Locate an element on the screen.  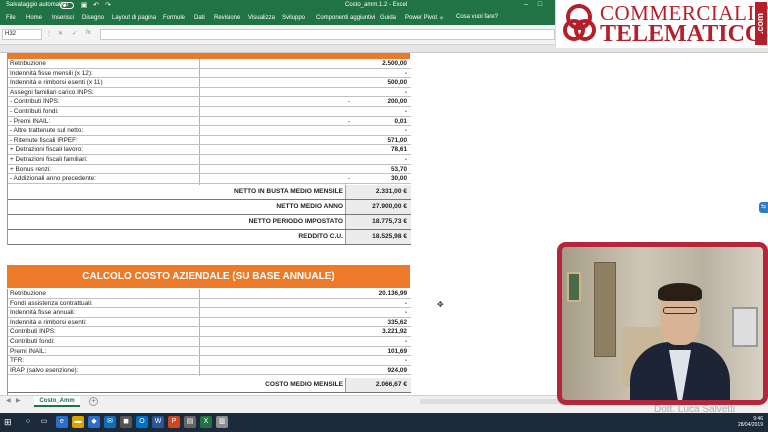
table-row: - Ritenute fiscali IRPEF: 571,00 is located at coordinates (209, 141).